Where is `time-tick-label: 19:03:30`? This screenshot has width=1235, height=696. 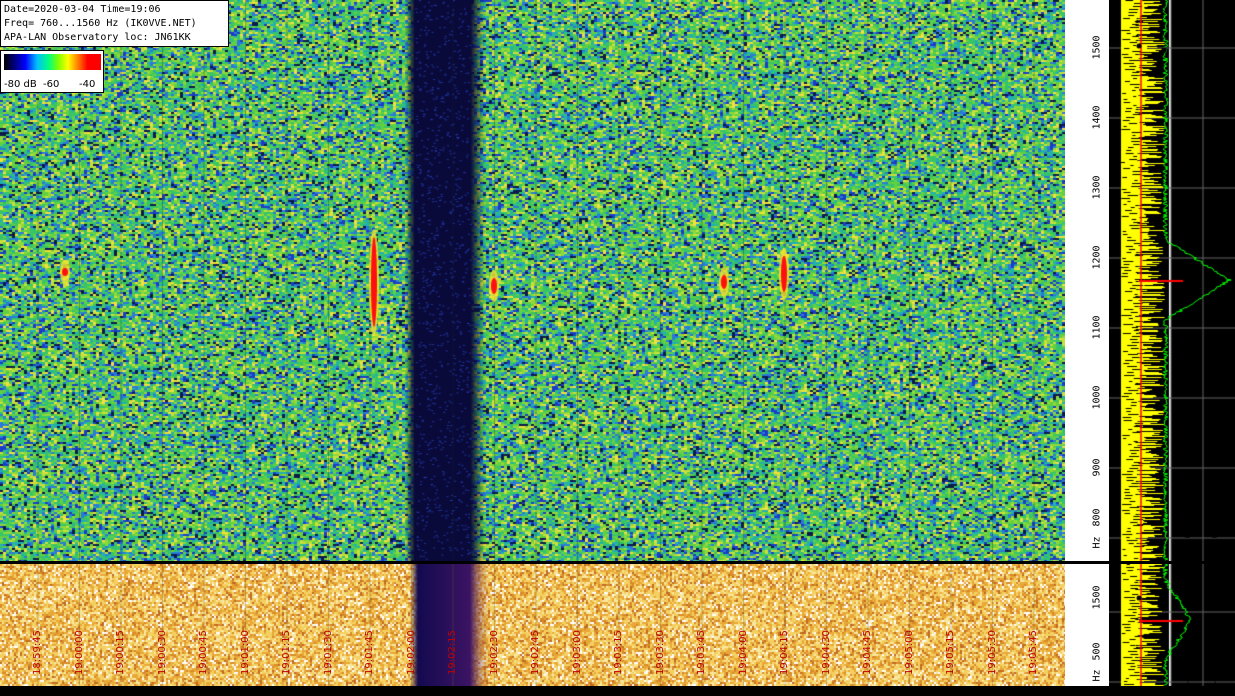 time-tick-label: 19:03:30 is located at coordinates (660, 652).